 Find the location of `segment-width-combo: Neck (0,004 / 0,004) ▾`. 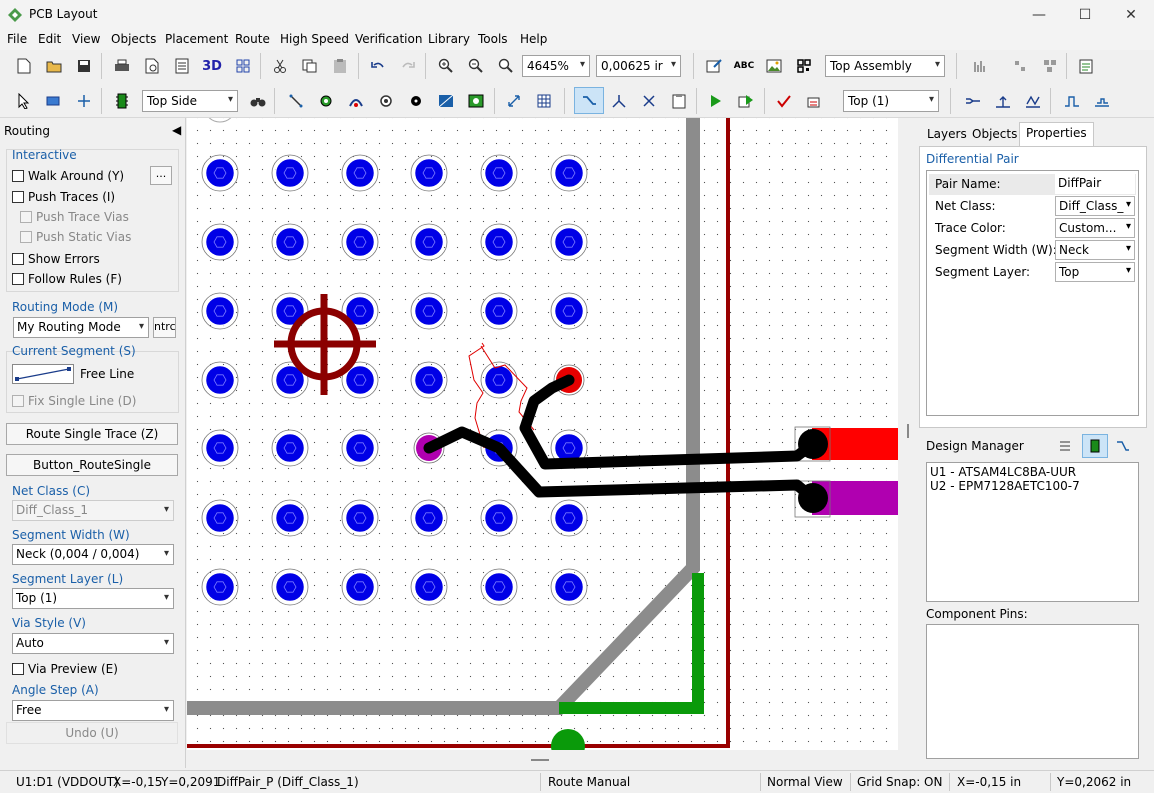

segment-width-combo: Neck (0,004 / 0,004) ▾ is located at coordinates (93, 554).